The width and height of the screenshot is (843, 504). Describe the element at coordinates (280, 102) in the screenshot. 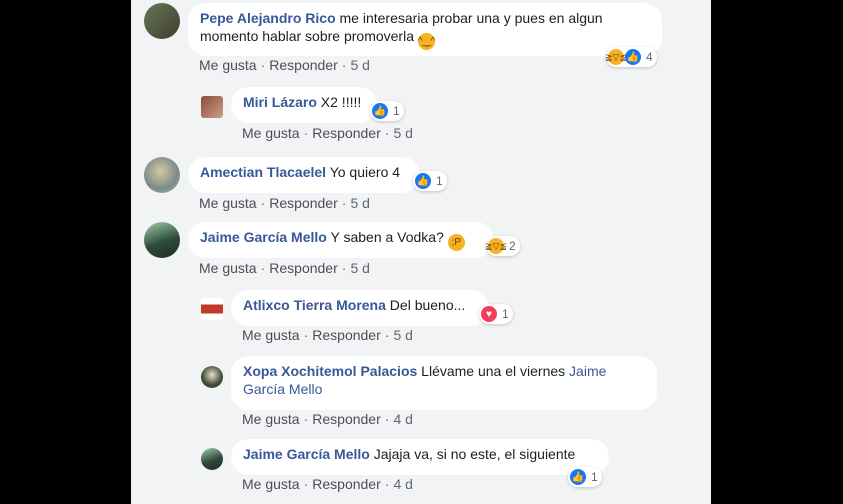

I see `comment-author: Miri Lázaro` at that location.